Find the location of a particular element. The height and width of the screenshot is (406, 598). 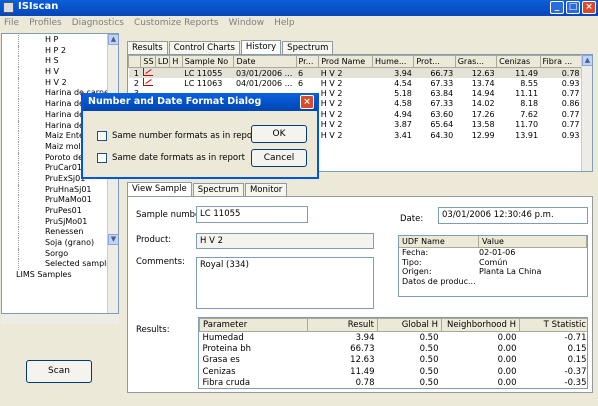

cell: 64.30 is located at coordinates (442, 135).